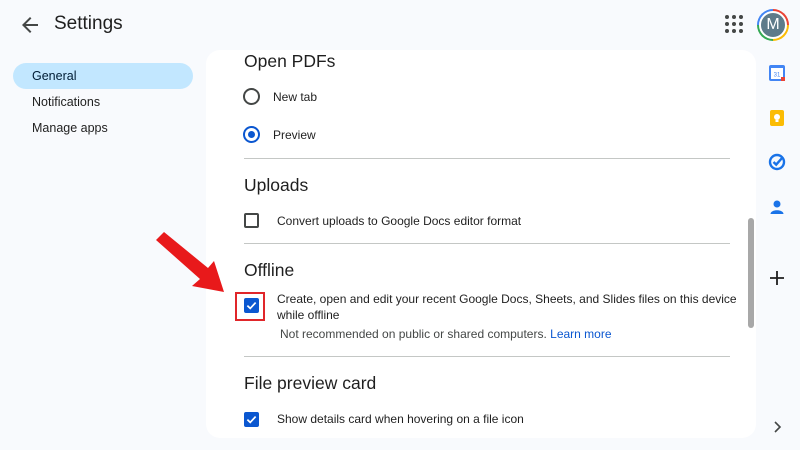 The image size is (800, 450). Describe the element at coordinates (777, 118) in the screenshot. I see `keep-icon` at that location.